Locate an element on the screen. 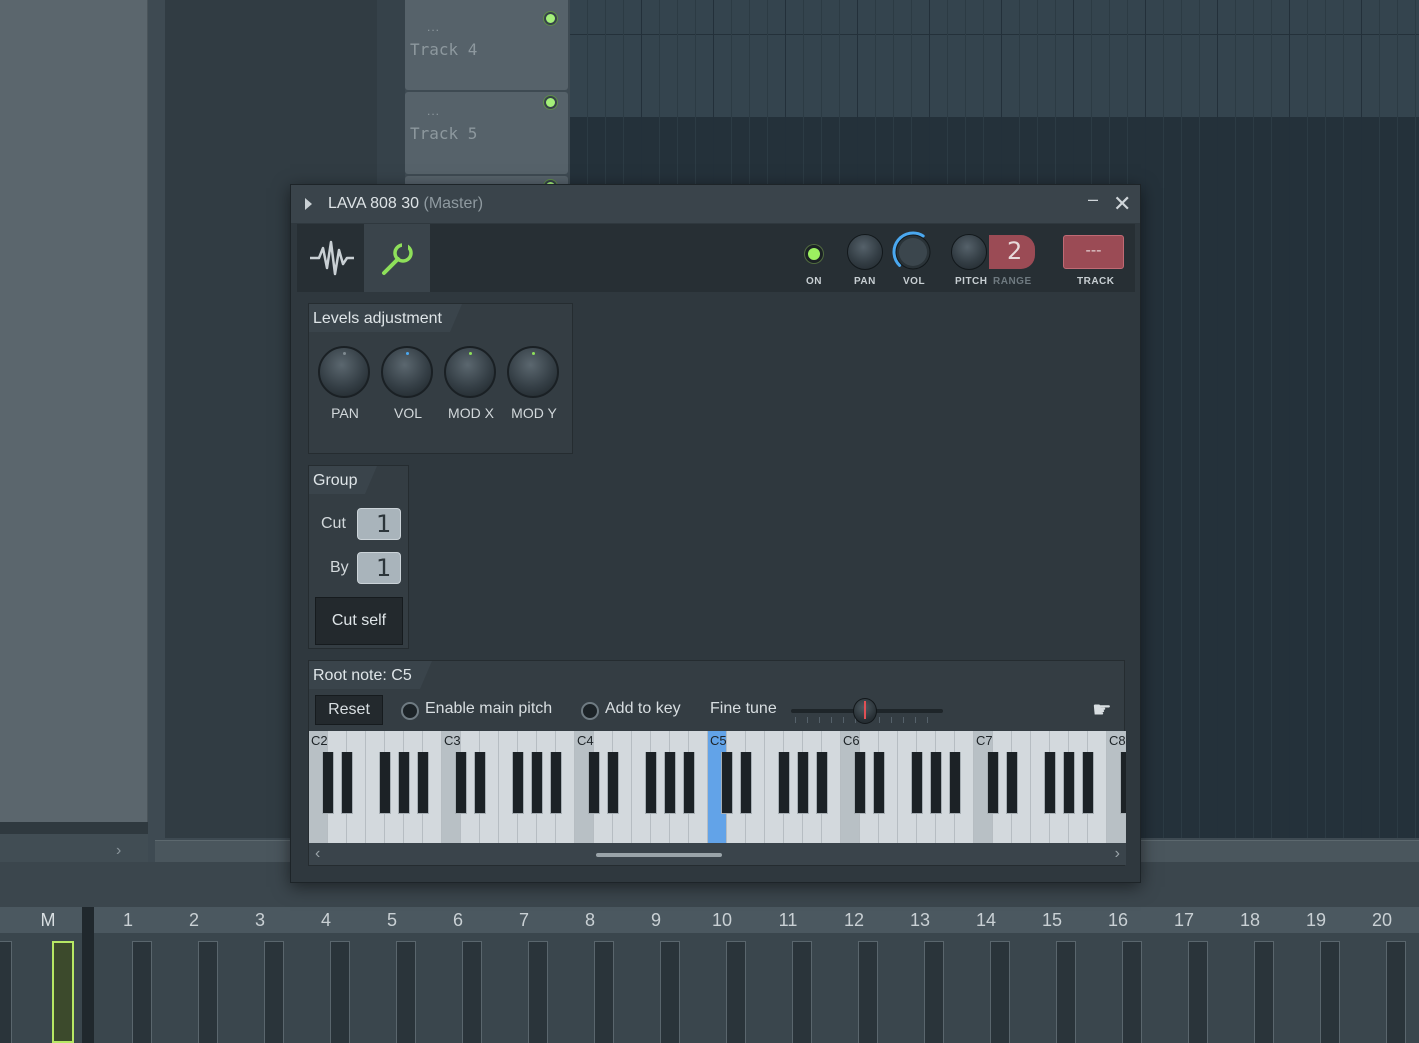 This screenshot has width=1419, height=1043. cut-by-stepper: 1 is located at coordinates (379, 568).